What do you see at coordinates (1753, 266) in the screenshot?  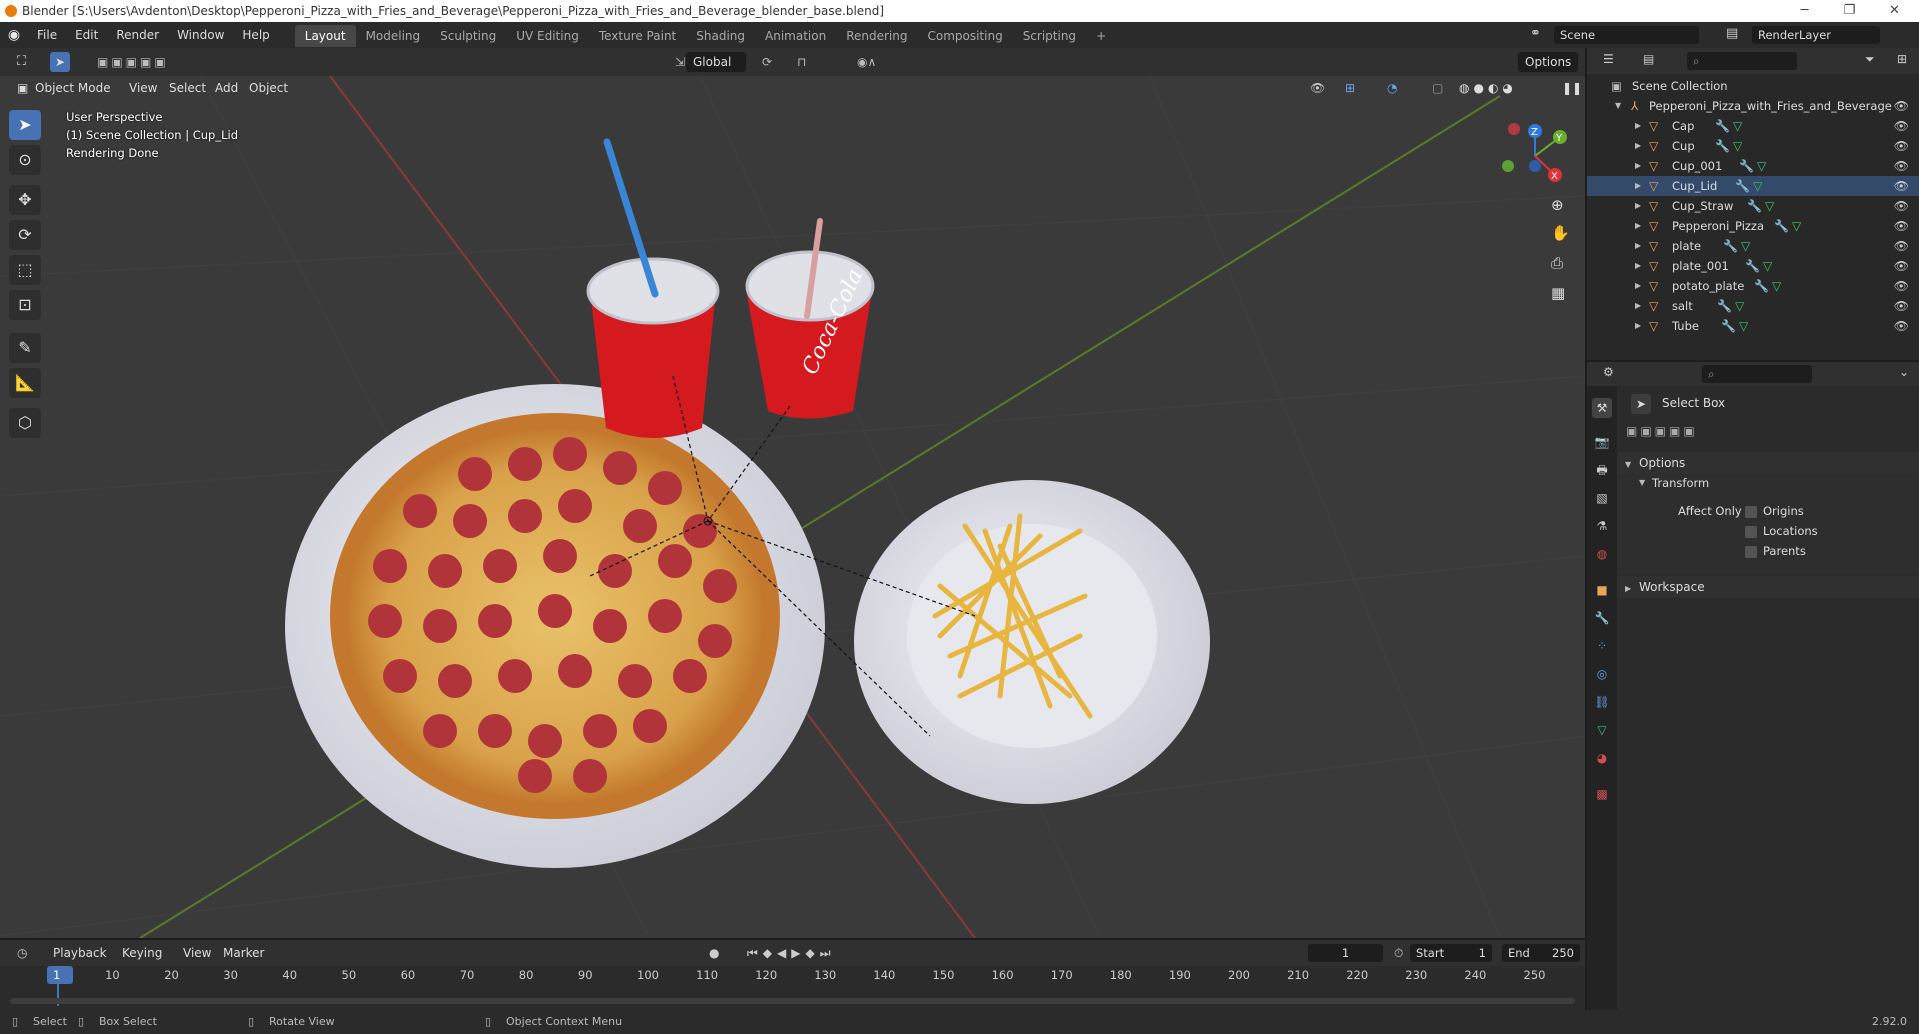 I see `list-item: ▶ ▽ plate_001 🔧 ▽ 👁` at bounding box center [1753, 266].